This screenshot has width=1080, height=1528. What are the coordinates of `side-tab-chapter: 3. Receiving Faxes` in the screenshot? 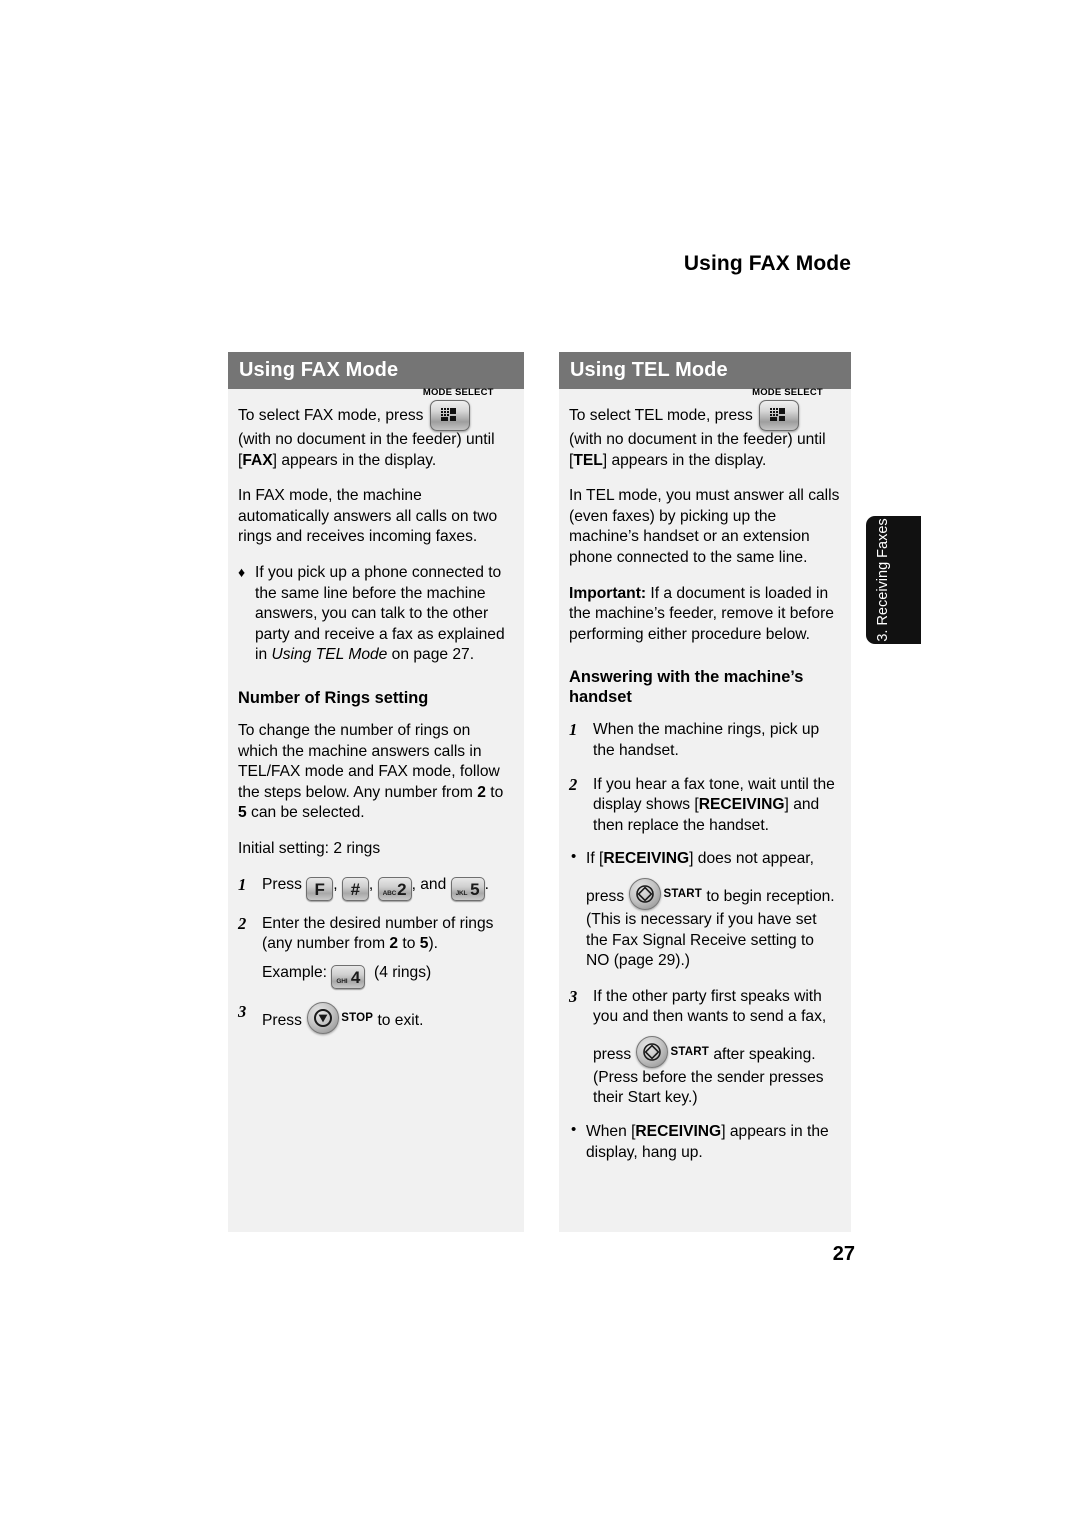 It's located at (893, 580).